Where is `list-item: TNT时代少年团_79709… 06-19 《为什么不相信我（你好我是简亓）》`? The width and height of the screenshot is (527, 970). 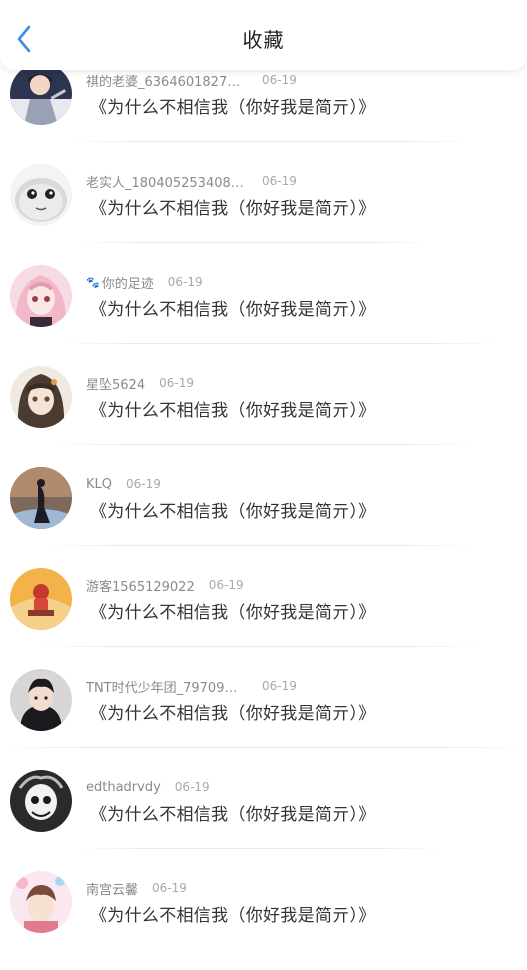
list-item: TNT时代少年团_79709… 06-19 《为什么不相信我（你好我是简亓）》 is located at coordinates (263, 717).